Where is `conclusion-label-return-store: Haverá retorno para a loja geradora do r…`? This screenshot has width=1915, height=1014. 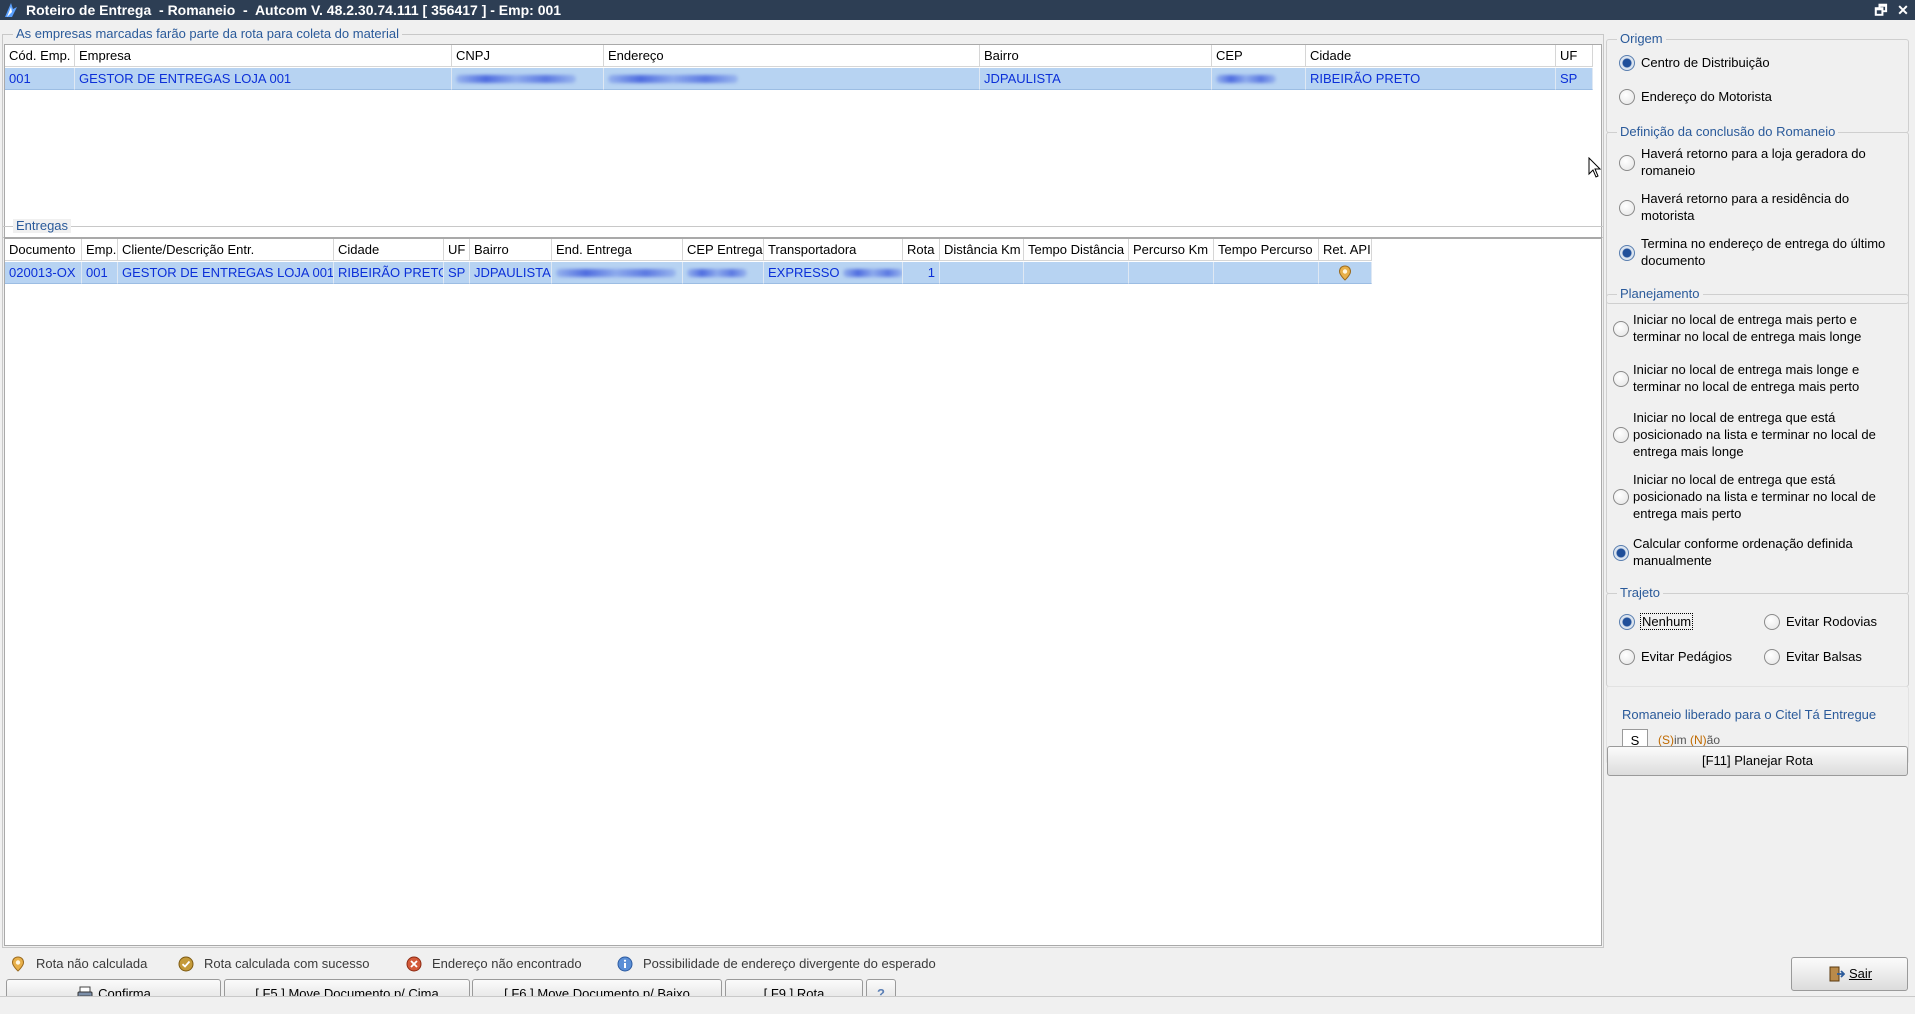 conclusion-label-return-store: Haverá retorno para a loja geradora do r… is located at coordinates (1771, 162).